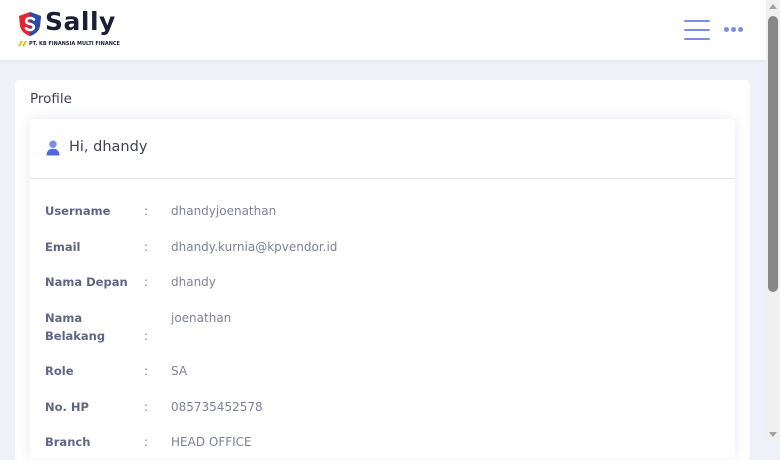 This screenshot has width=780, height=460. Describe the element at coordinates (78, 211) in the screenshot. I see `username-label: Username` at that location.